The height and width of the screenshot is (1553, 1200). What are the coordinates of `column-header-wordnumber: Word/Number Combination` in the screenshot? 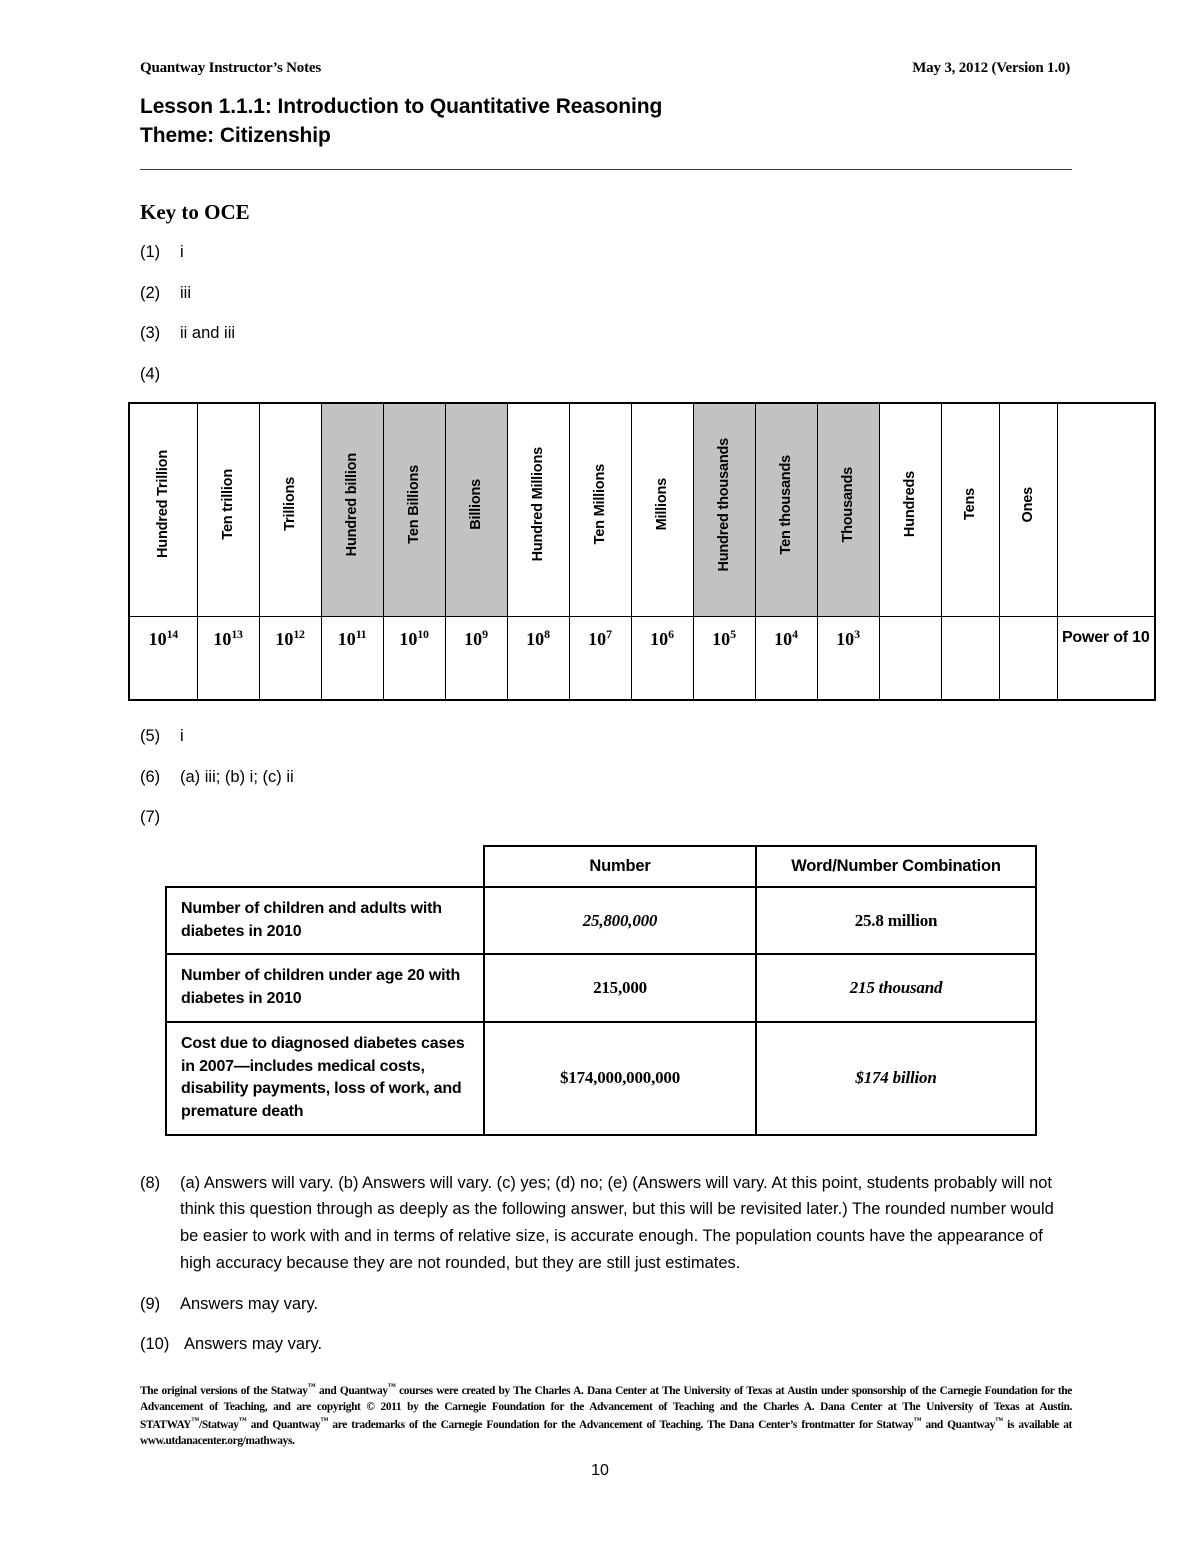 It's located at (896, 866).